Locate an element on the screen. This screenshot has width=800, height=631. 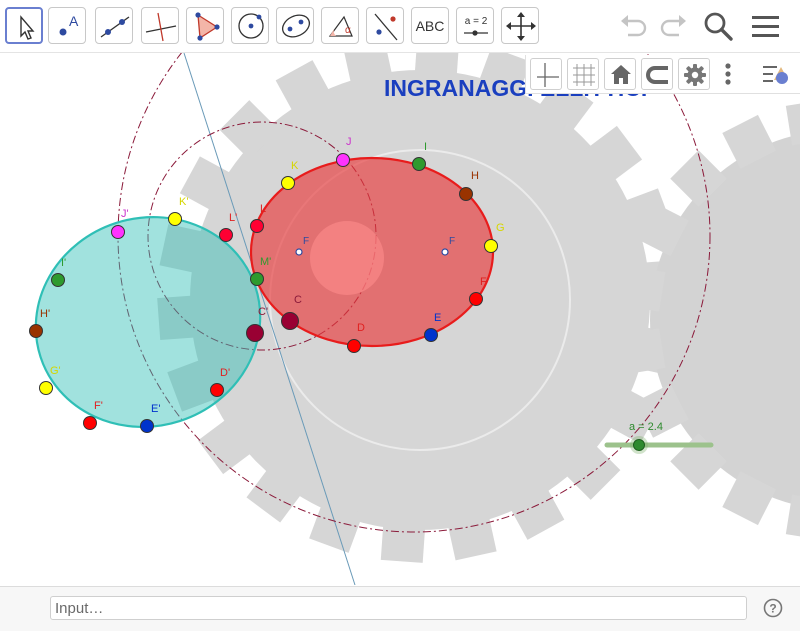
point-L is located at coordinates (257, 226).